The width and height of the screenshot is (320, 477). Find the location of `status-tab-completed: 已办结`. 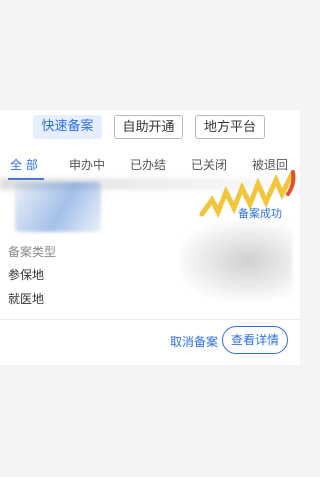

status-tab-completed: 已办结 is located at coordinates (148, 165).